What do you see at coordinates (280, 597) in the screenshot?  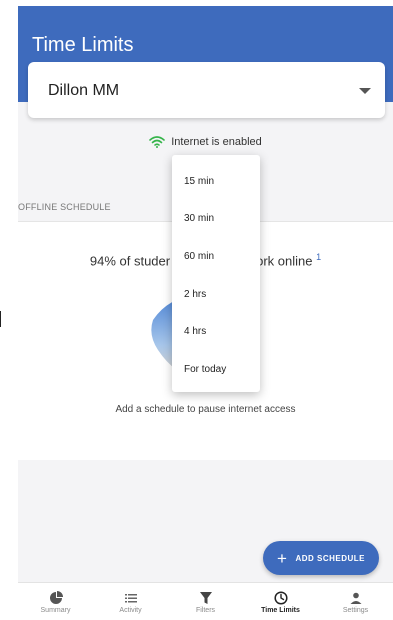 I see `clock-icon` at bounding box center [280, 597].